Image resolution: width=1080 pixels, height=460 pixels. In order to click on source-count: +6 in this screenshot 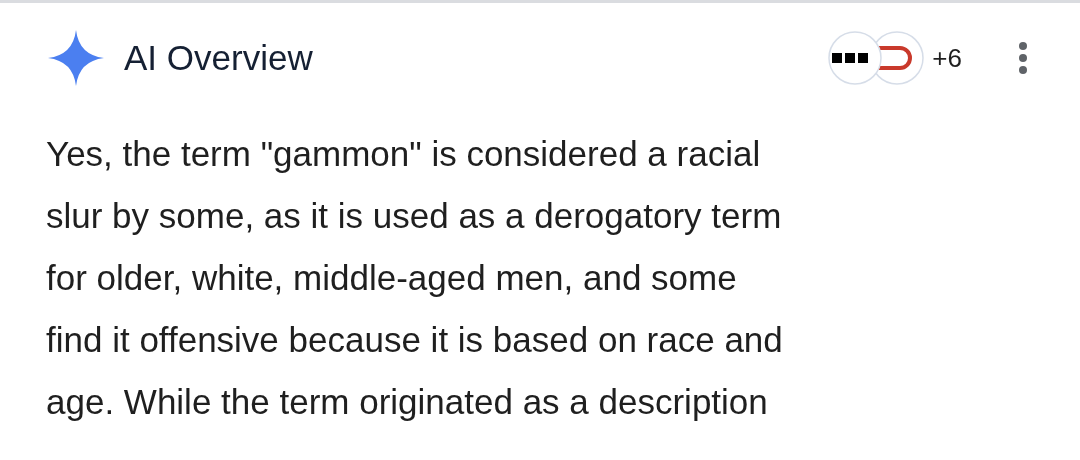, I will do `click(947, 58)`.